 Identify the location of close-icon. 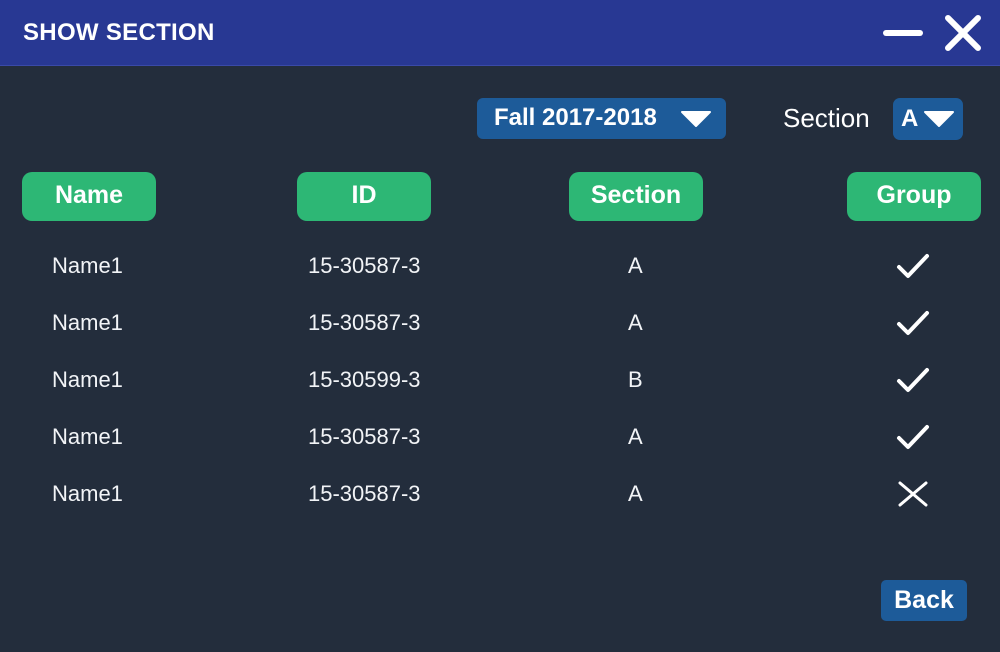
(963, 33).